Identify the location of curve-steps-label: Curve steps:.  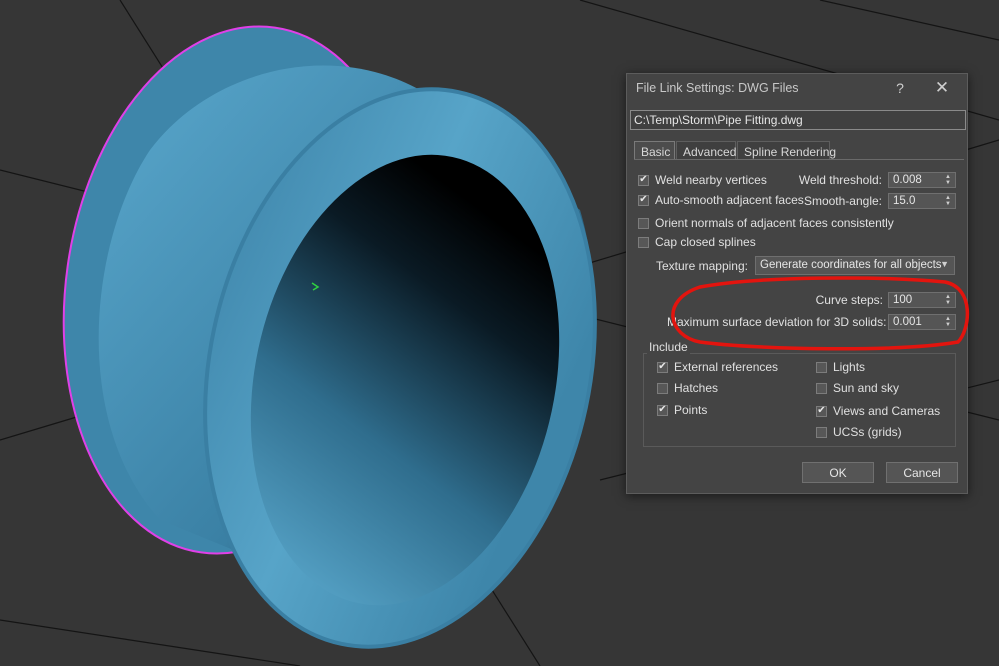
(849, 300).